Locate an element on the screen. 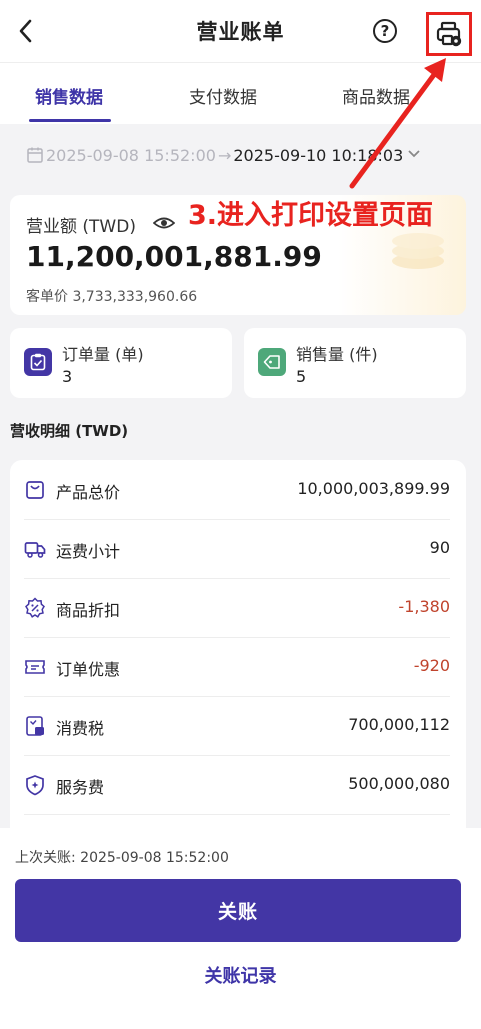  revenue-details-title: 营收明细 (TWD) is located at coordinates (69, 431).